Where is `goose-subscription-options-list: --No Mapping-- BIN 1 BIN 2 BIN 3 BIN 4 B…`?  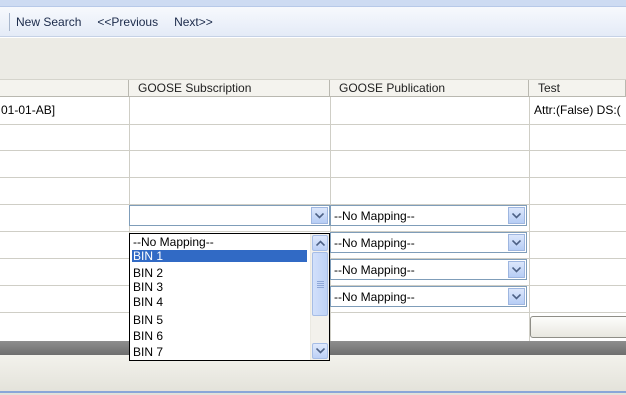 goose-subscription-options-list: --No Mapping-- BIN 1 BIN 2 BIN 3 BIN 4 B… is located at coordinates (229, 297).